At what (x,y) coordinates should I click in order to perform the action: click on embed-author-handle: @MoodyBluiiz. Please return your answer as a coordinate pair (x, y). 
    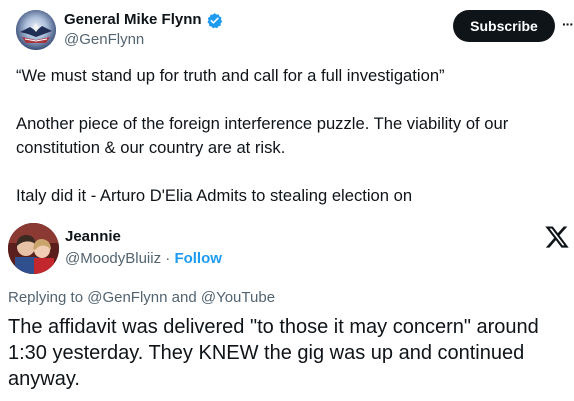
    Looking at the image, I should click on (113, 258).